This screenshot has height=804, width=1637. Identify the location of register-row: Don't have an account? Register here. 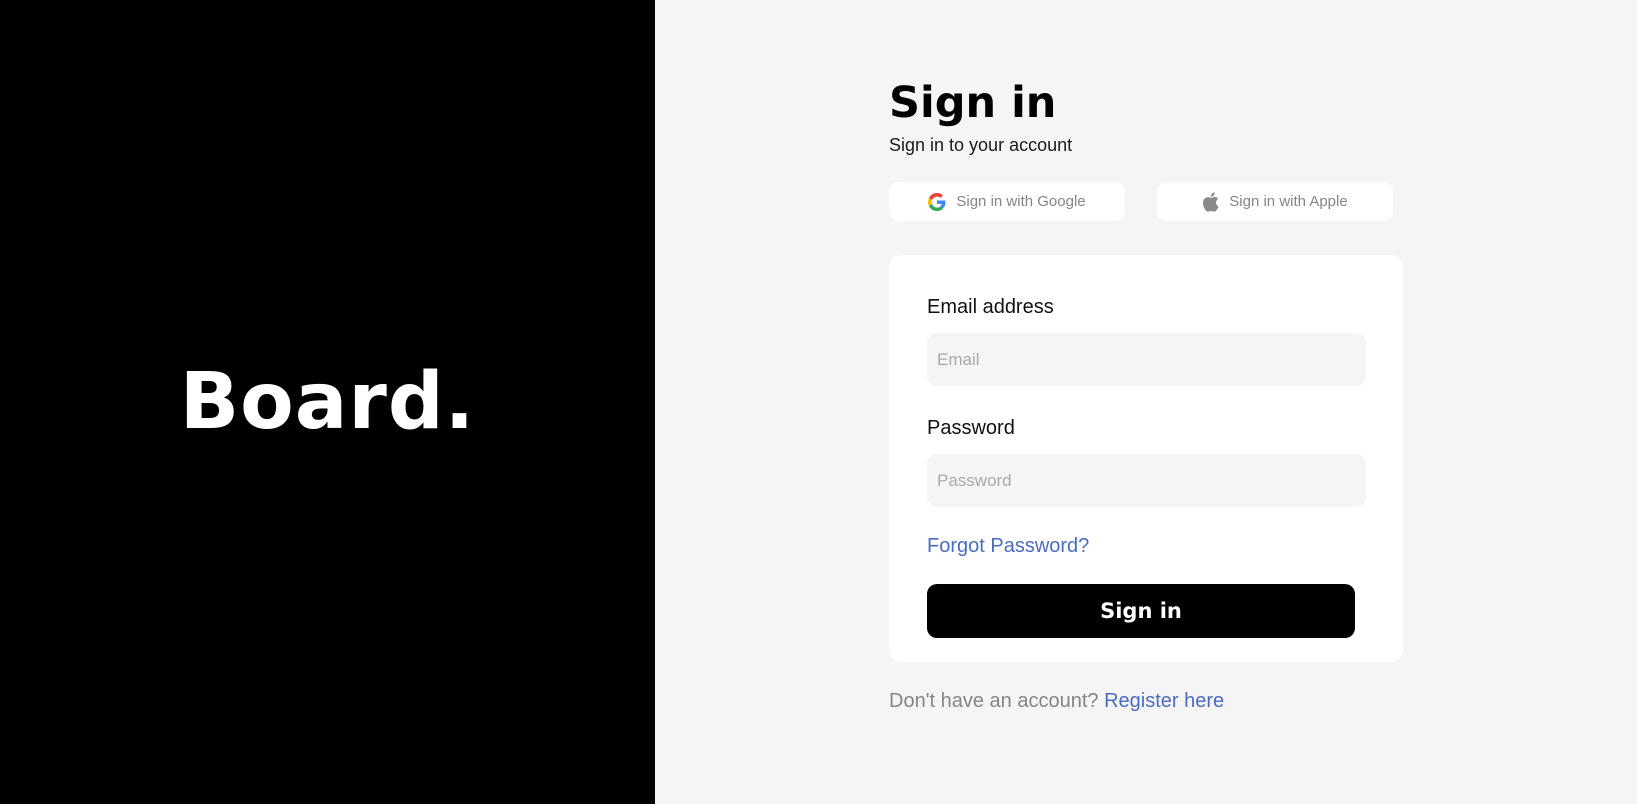
(1149, 701).